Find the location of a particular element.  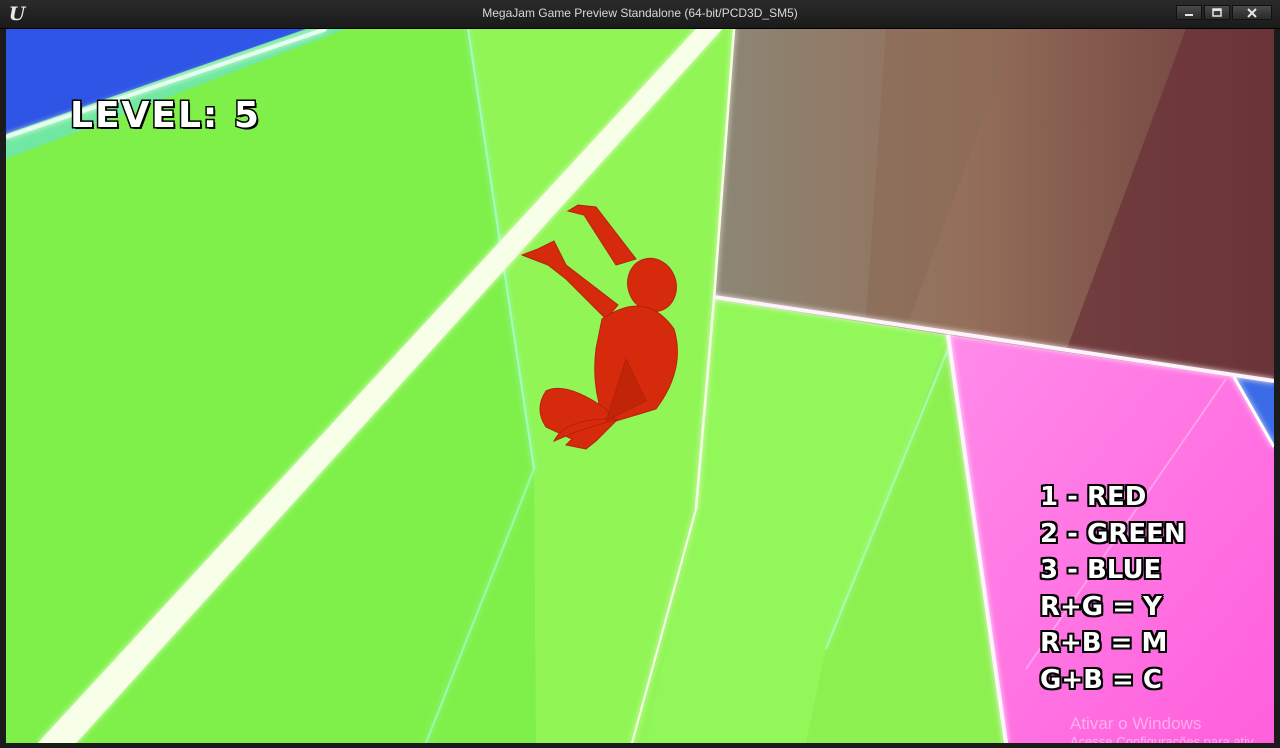

close-button is located at coordinates (1252, 12).